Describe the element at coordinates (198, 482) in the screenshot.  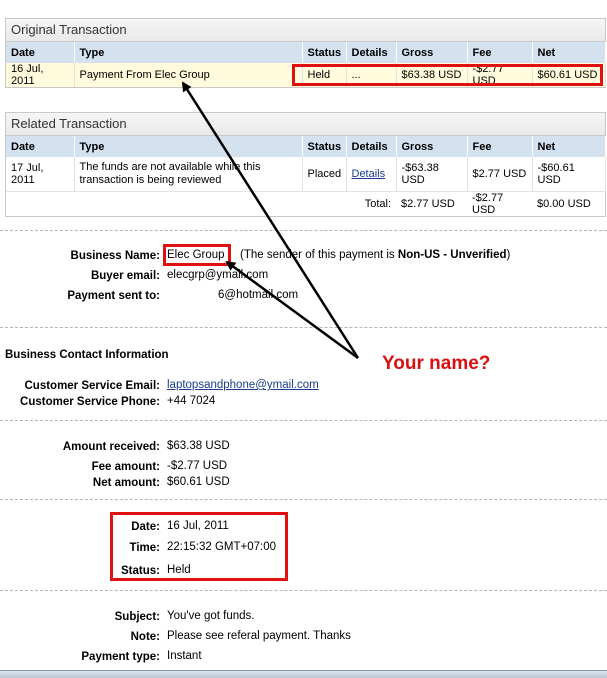
I see `net-amount-value: $60.61 USD` at that location.